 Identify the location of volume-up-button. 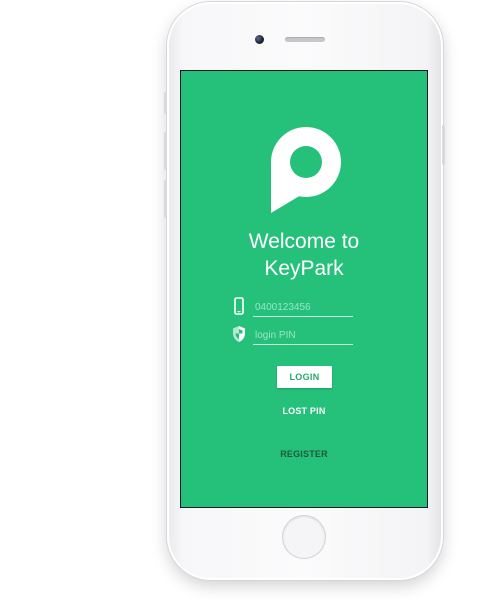
(165, 151).